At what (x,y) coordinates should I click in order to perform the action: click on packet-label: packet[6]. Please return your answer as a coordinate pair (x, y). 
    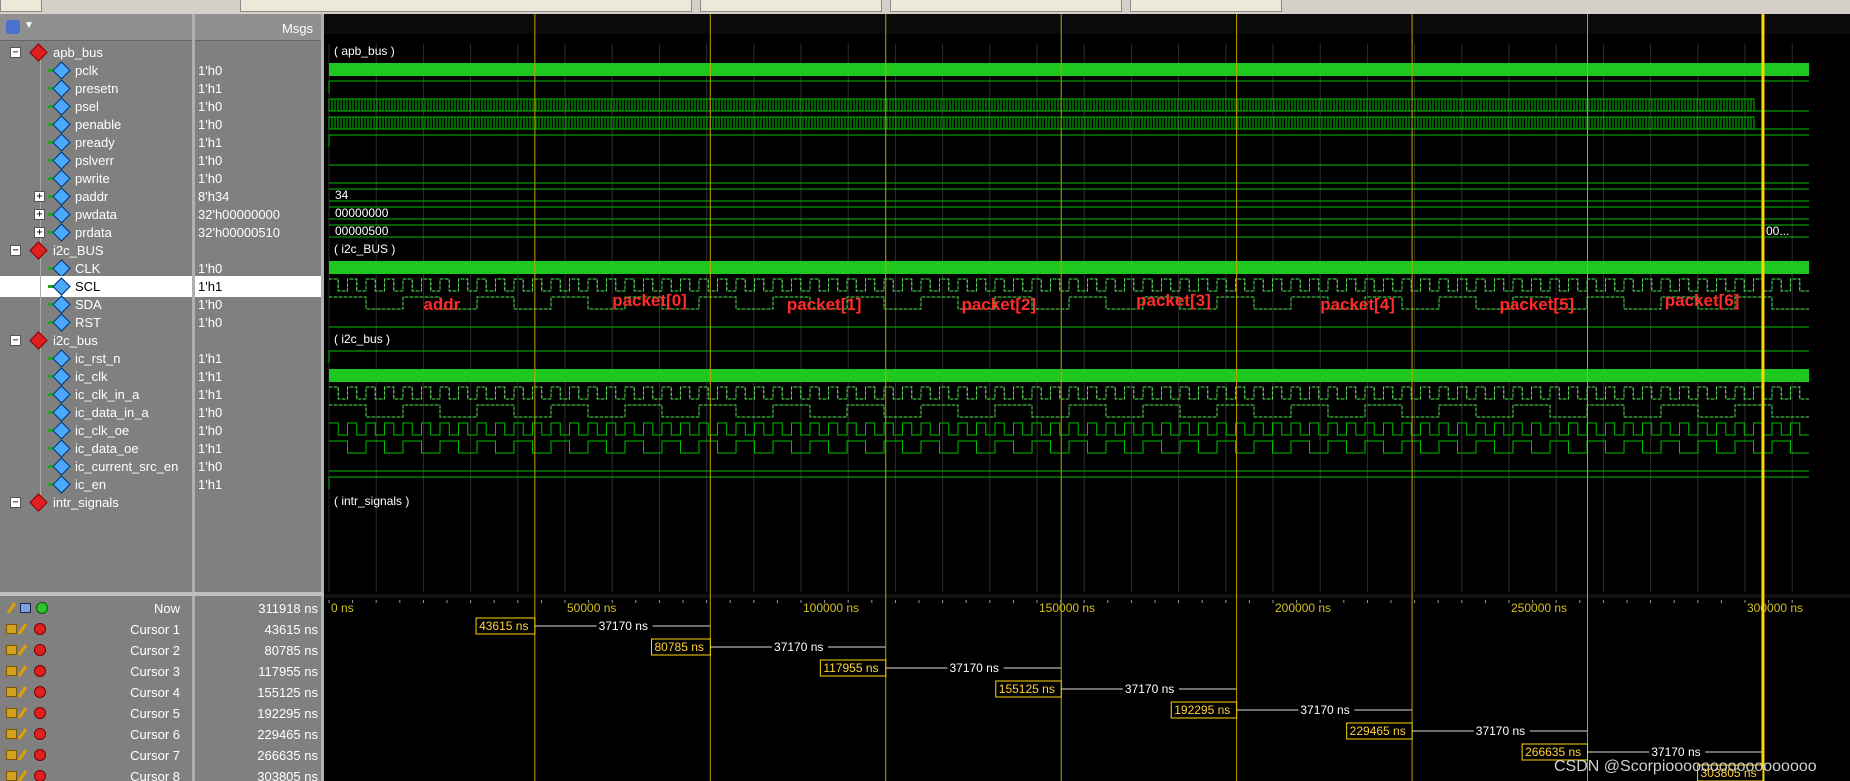
    Looking at the image, I should click on (1702, 300).